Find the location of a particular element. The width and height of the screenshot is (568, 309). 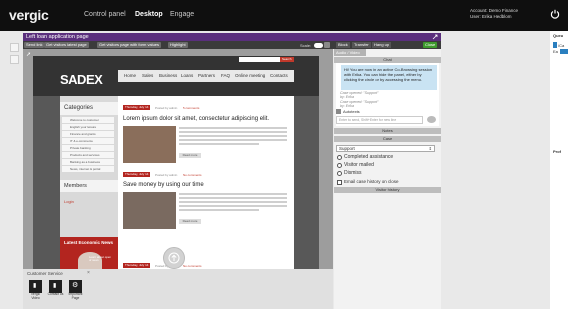

important-page-label: Important Page is located at coordinates (75, 296).